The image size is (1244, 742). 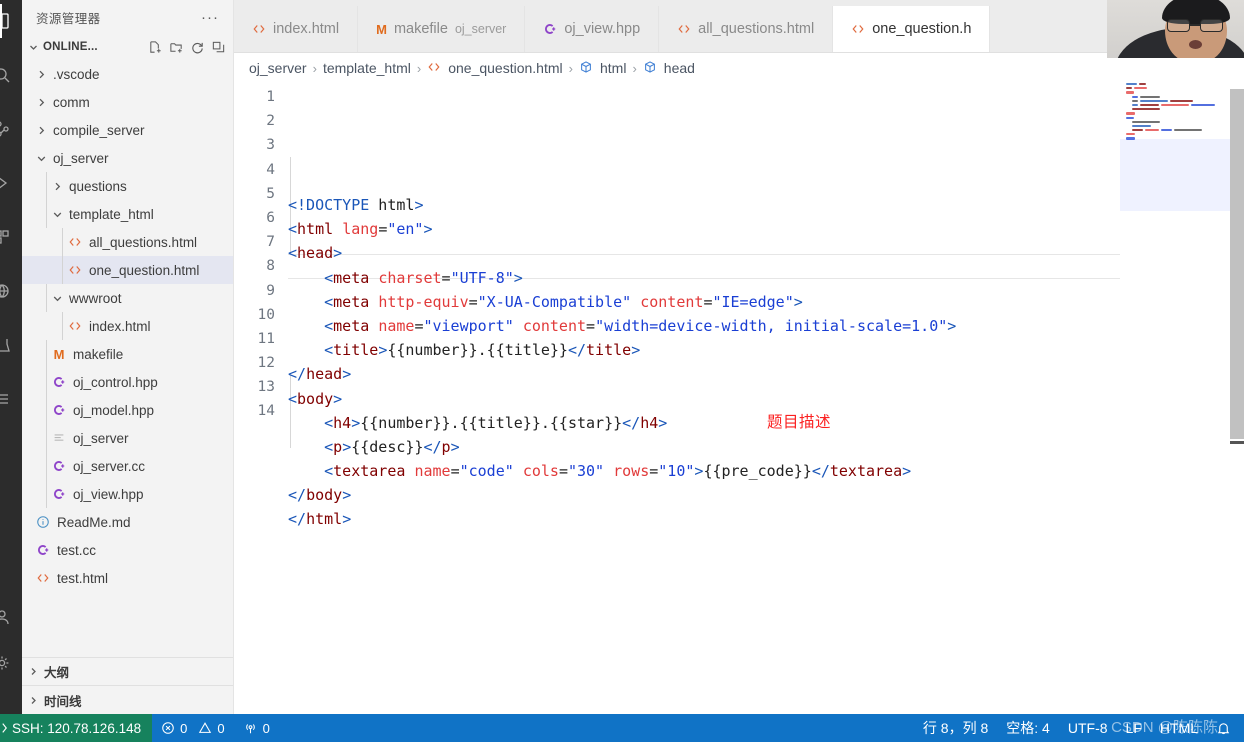 I want to click on tree-file-oj_control.hpp: oj_control.hpp, so click(x=127, y=382).